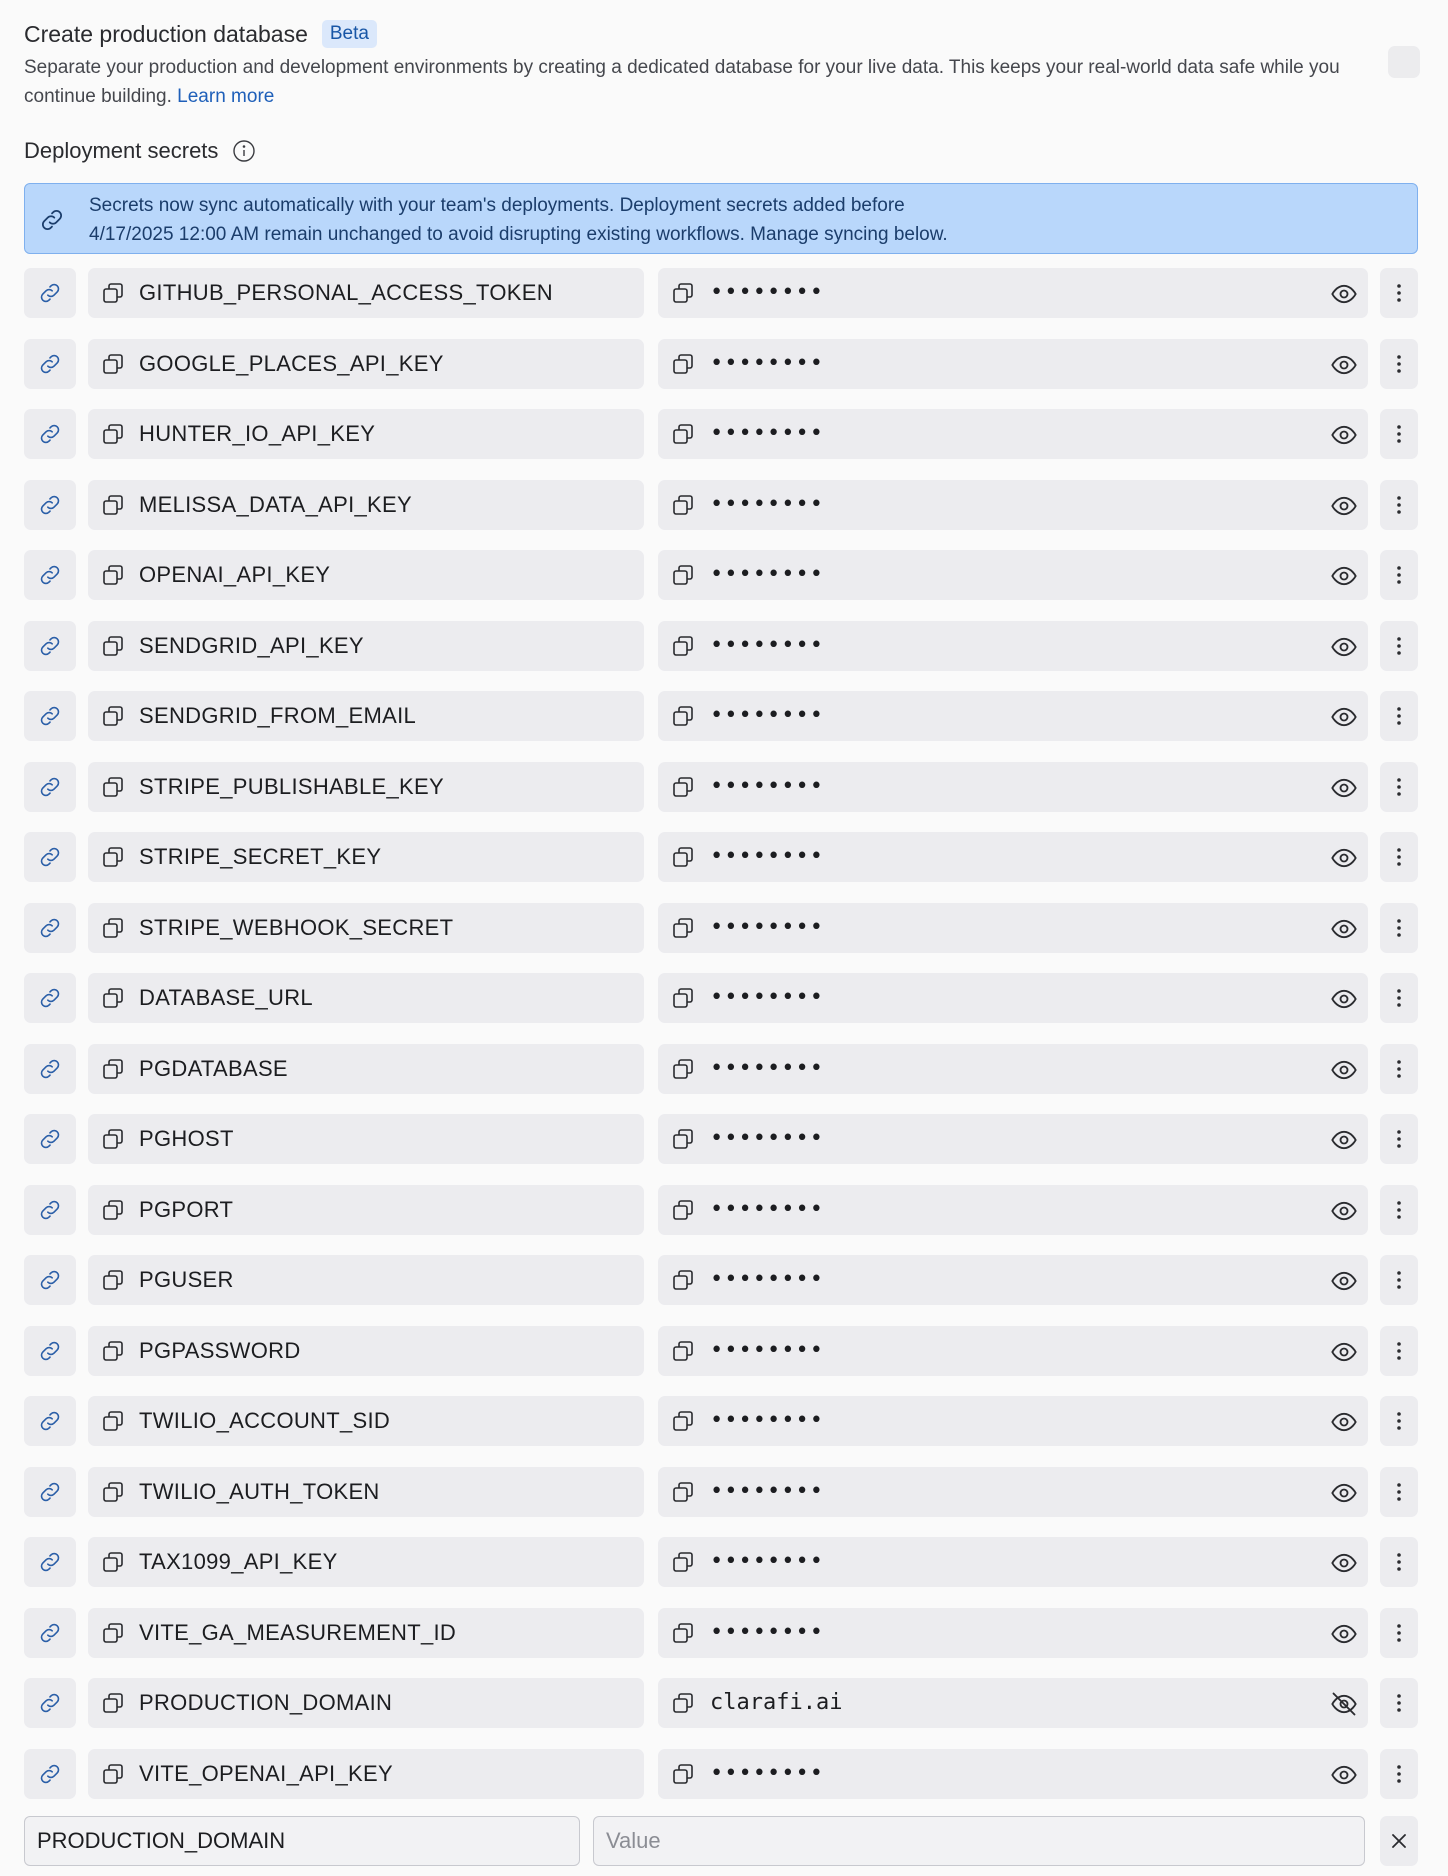 This screenshot has height=1876, width=1448. What do you see at coordinates (1404, 62) in the screenshot?
I see `production-database-toggle` at bounding box center [1404, 62].